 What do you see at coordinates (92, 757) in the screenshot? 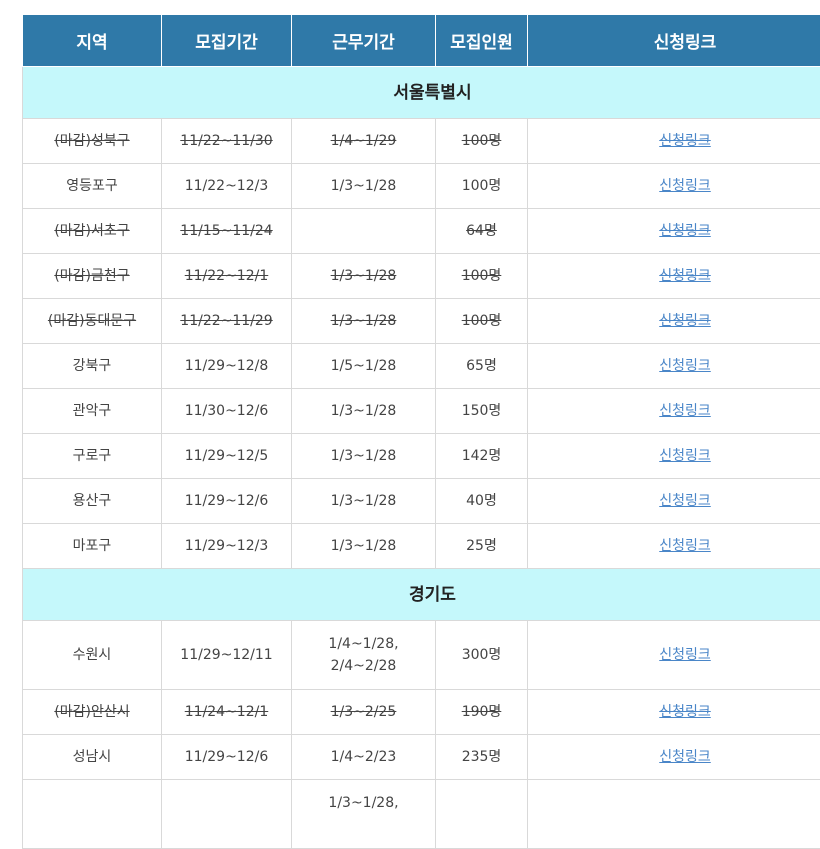
I see `cell-region: 성남시` at bounding box center [92, 757].